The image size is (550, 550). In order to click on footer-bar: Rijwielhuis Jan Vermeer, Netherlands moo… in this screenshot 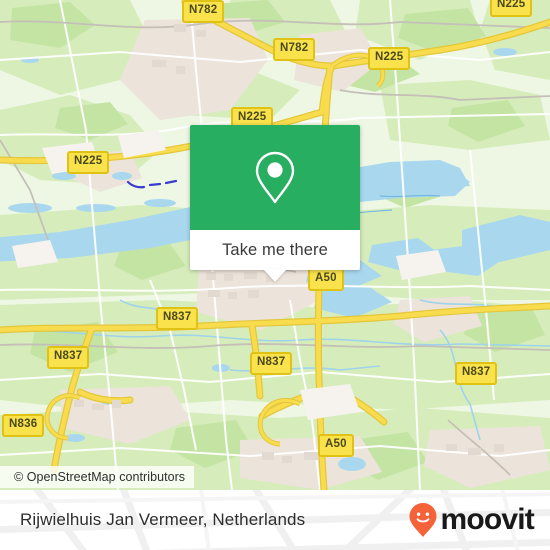, I will do `click(275, 520)`.